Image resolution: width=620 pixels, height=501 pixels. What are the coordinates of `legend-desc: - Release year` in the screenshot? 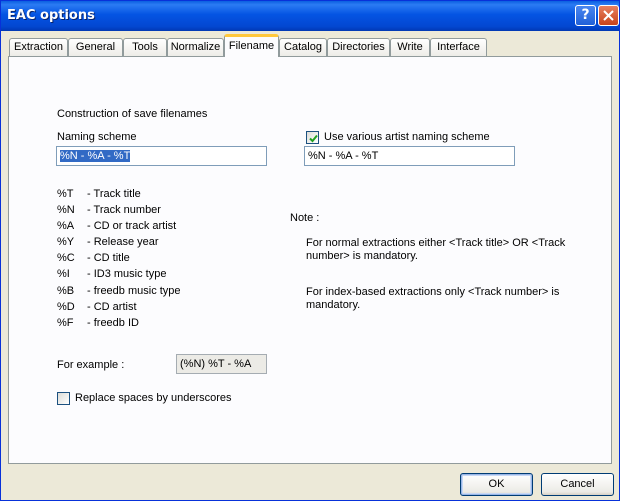 It's located at (123, 242).